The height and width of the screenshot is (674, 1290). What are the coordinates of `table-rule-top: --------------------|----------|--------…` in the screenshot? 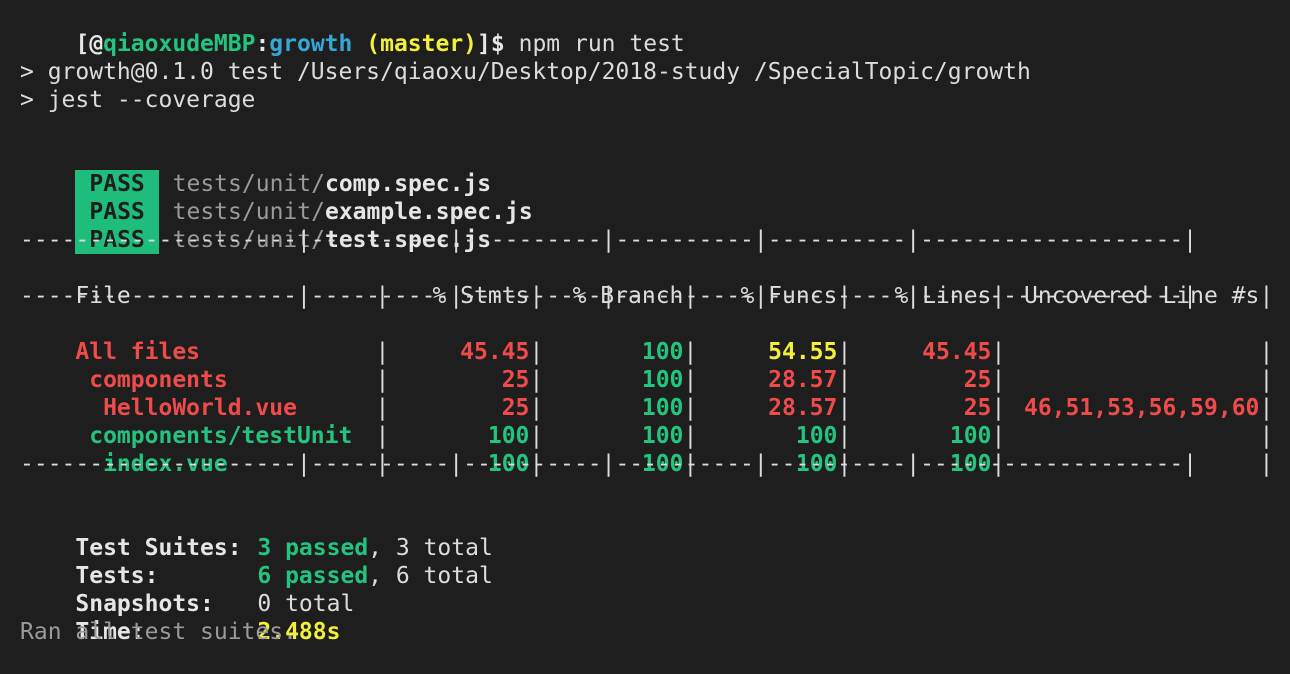 It's located at (609, 240).